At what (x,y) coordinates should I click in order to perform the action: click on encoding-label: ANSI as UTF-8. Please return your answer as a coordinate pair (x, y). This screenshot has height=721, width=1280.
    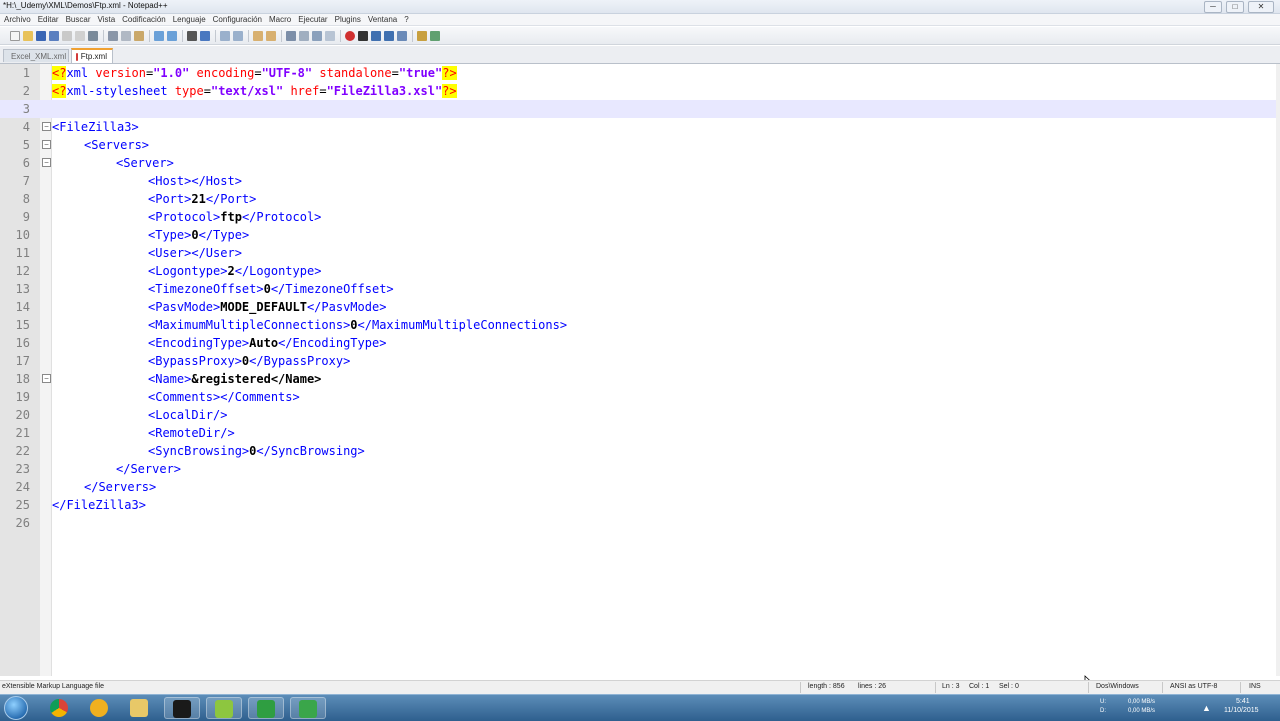
    Looking at the image, I should click on (1193, 686).